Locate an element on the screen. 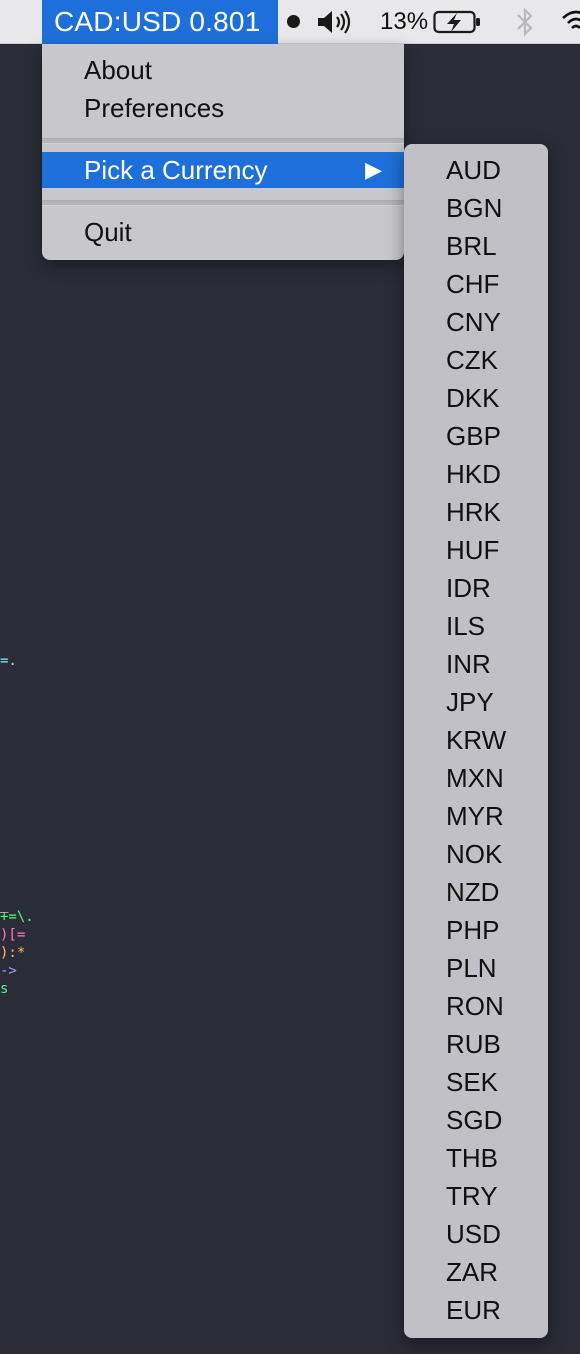 The width and height of the screenshot is (580, 1354). currency-item: PHP is located at coordinates (476, 930).